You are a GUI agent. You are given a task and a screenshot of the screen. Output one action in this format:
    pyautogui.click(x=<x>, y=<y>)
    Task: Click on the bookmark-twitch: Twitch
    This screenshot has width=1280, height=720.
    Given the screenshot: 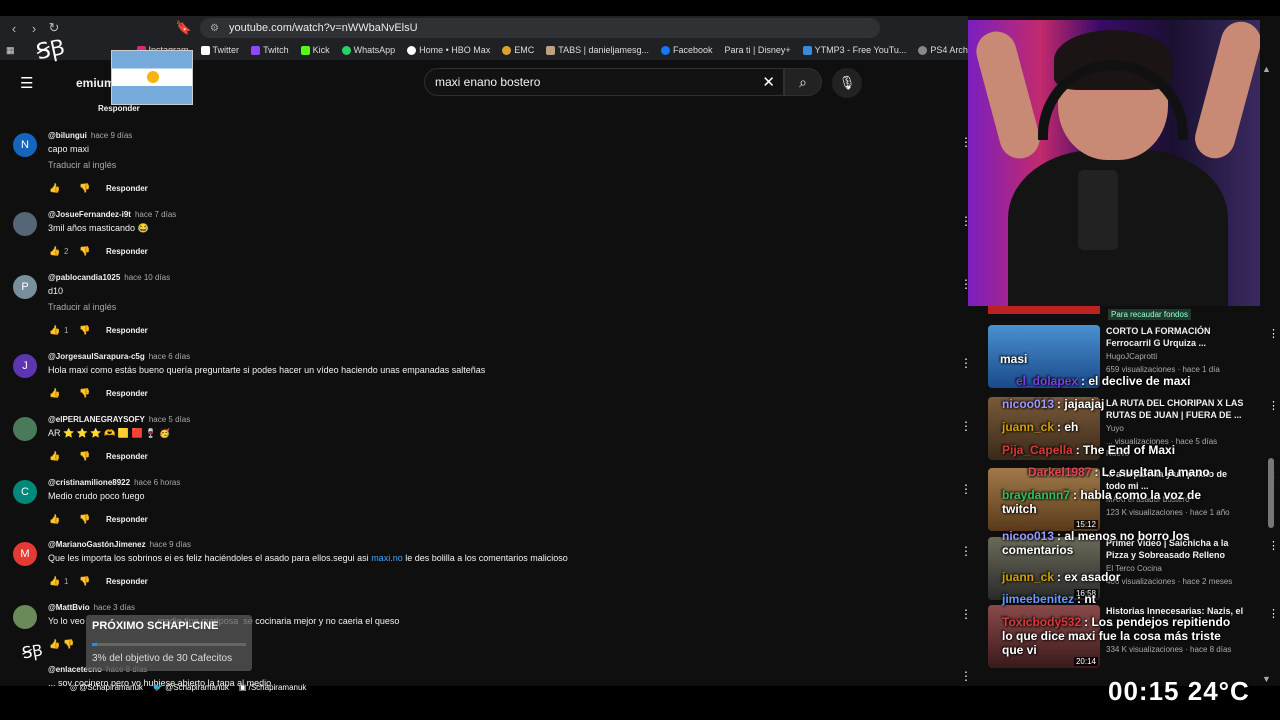 What is the action you would take?
    pyautogui.click(x=270, y=50)
    